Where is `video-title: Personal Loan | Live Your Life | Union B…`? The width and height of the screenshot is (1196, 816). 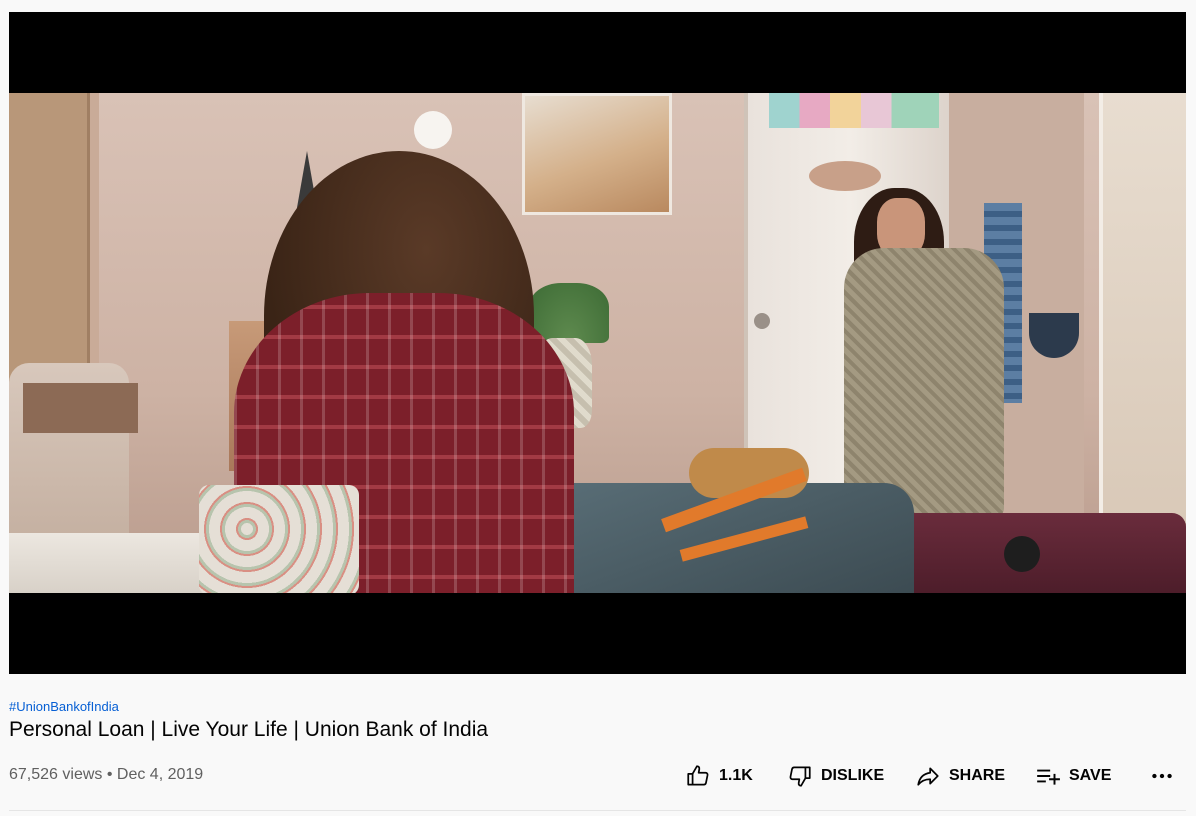
video-title: Personal Loan | Live Your Life | Union B… is located at coordinates (249, 729).